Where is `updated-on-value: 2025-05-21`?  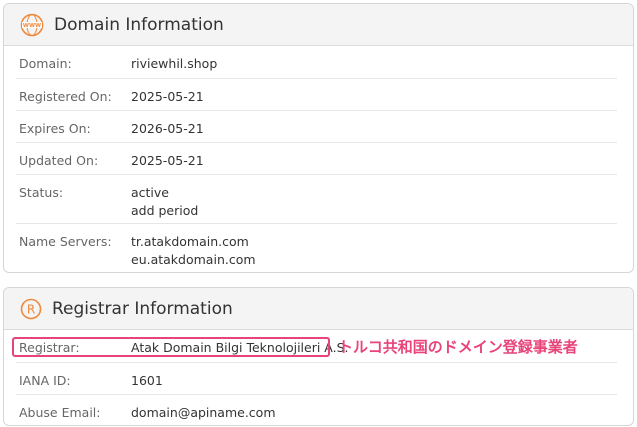 updated-on-value: 2025-05-21 is located at coordinates (167, 160).